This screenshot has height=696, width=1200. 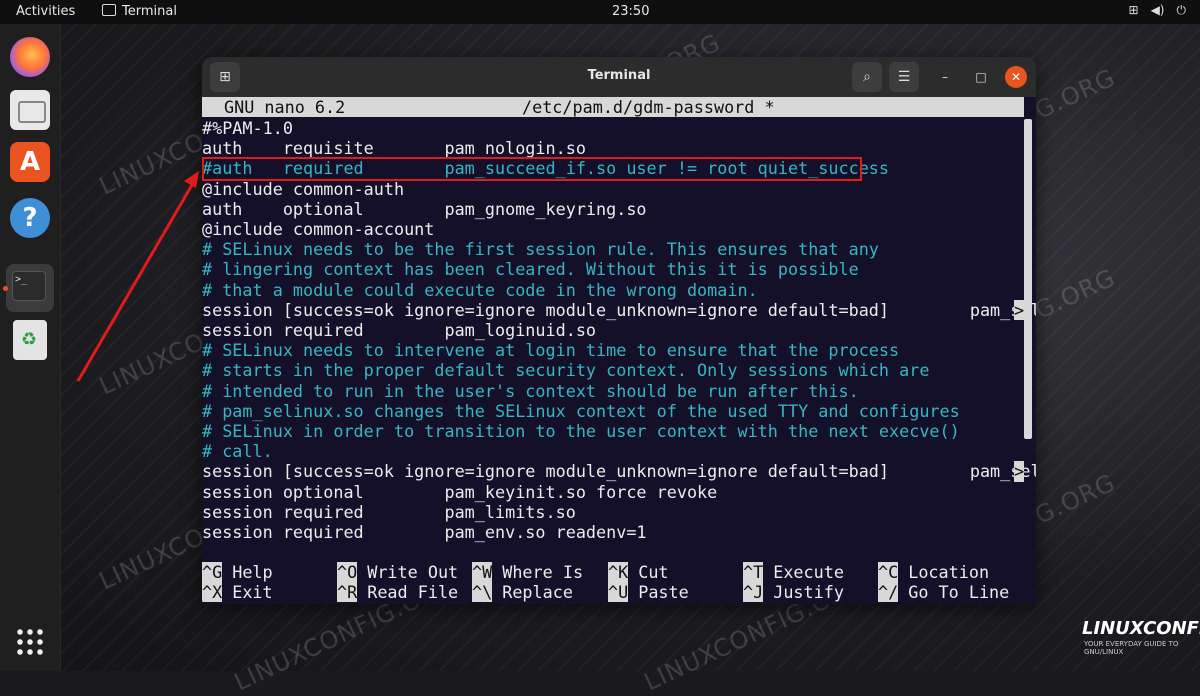 What do you see at coordinates (137, 276) in the screenshot?
I see `annotation-arrow` at bounding box center [137, 276].